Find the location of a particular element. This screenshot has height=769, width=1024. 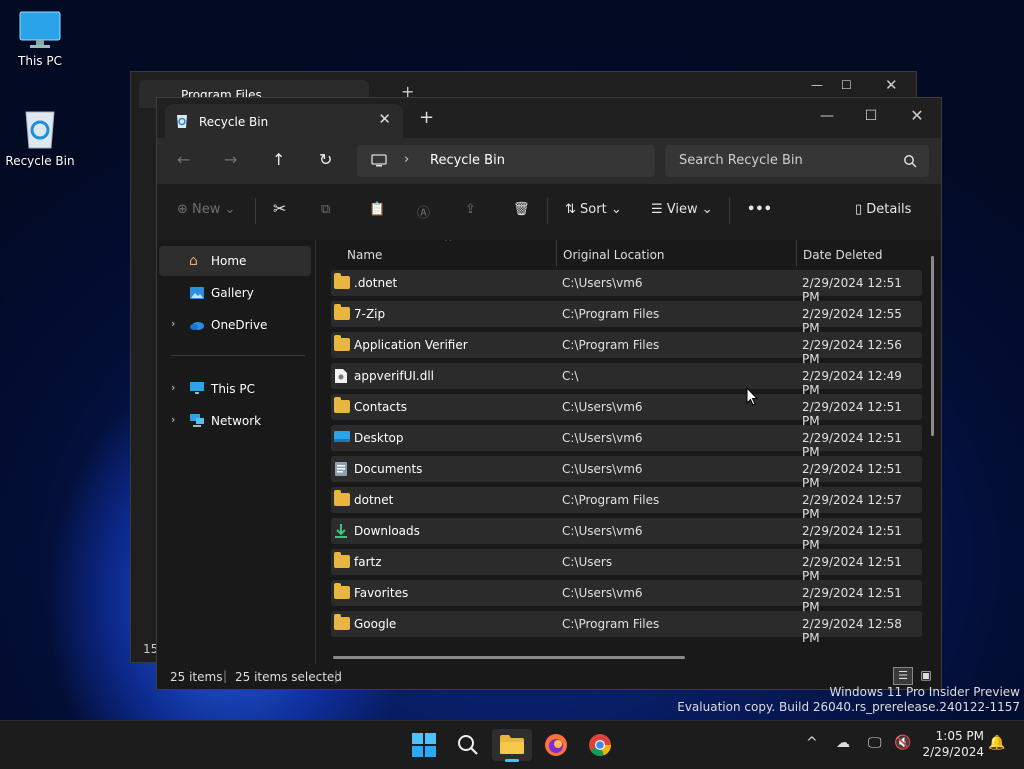

network-status-icon: 🖵 is located at coordinates (875, 743).